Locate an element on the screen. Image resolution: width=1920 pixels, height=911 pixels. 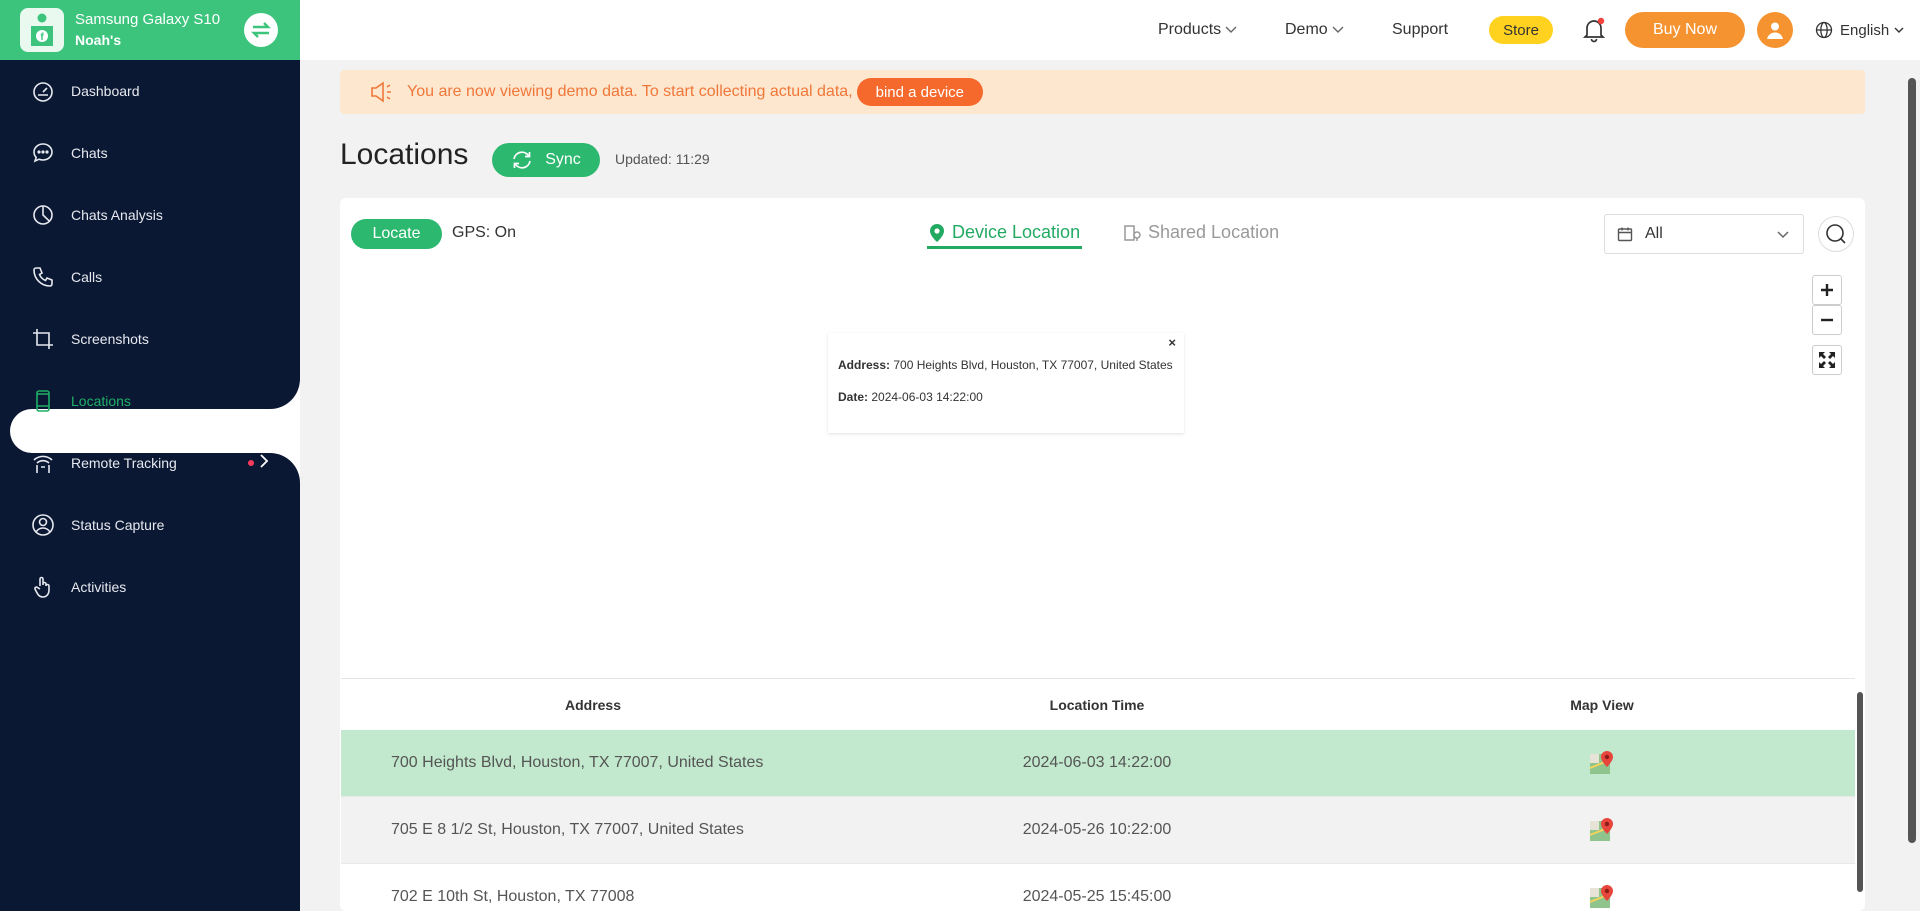
fullscreen-button is located at coordinates (1827, 360).